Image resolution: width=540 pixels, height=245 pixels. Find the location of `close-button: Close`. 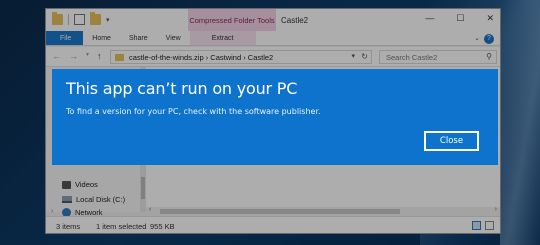

close-button: Close is located at coordinates (451, 141).